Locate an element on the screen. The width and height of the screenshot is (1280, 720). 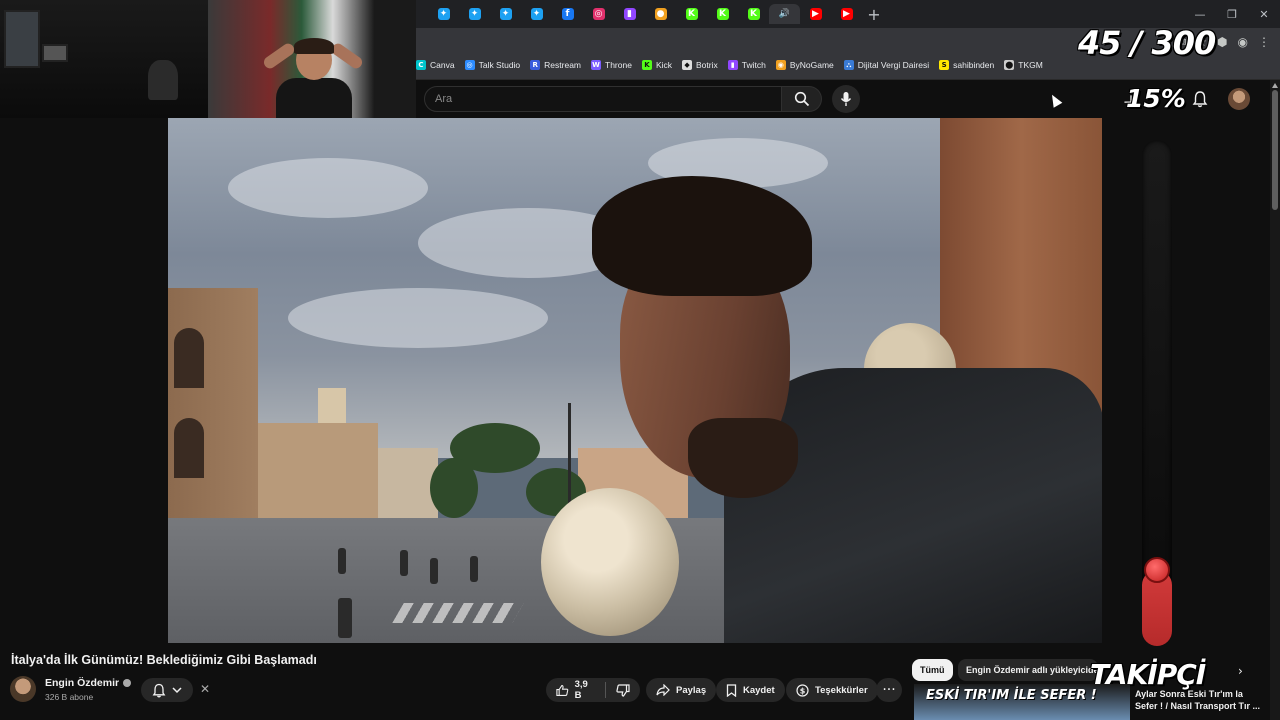
bookmark-favicon-icon: ◉ is located at coordinates (780, 65).